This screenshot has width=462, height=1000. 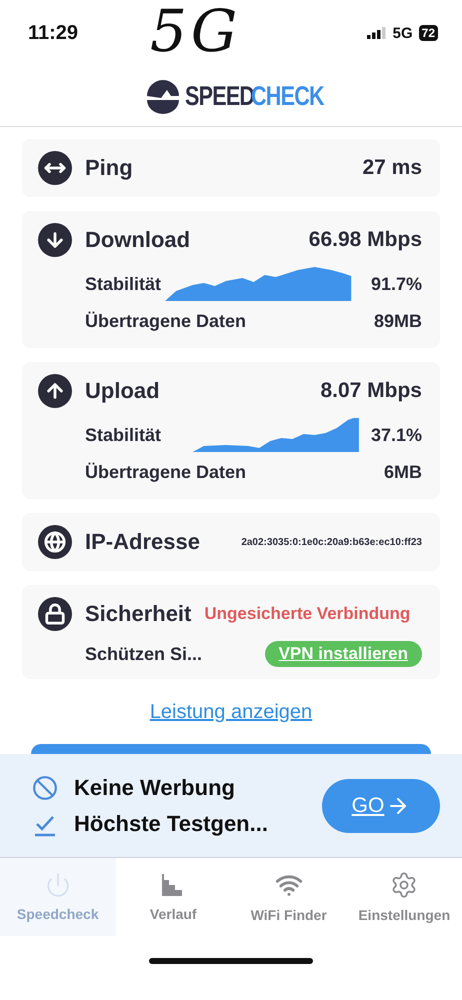 What do you see at coordinates (396, 284) in the screenshot?
I see `stability-value: 91.7%` at bounding box center [396, 284].